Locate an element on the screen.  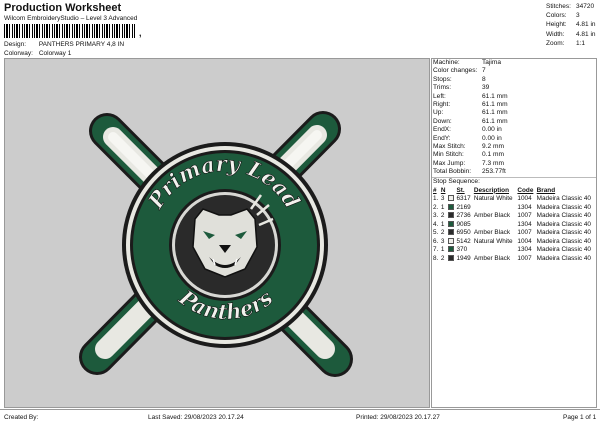
row-number: 6. is located at coordinates (436, 241).